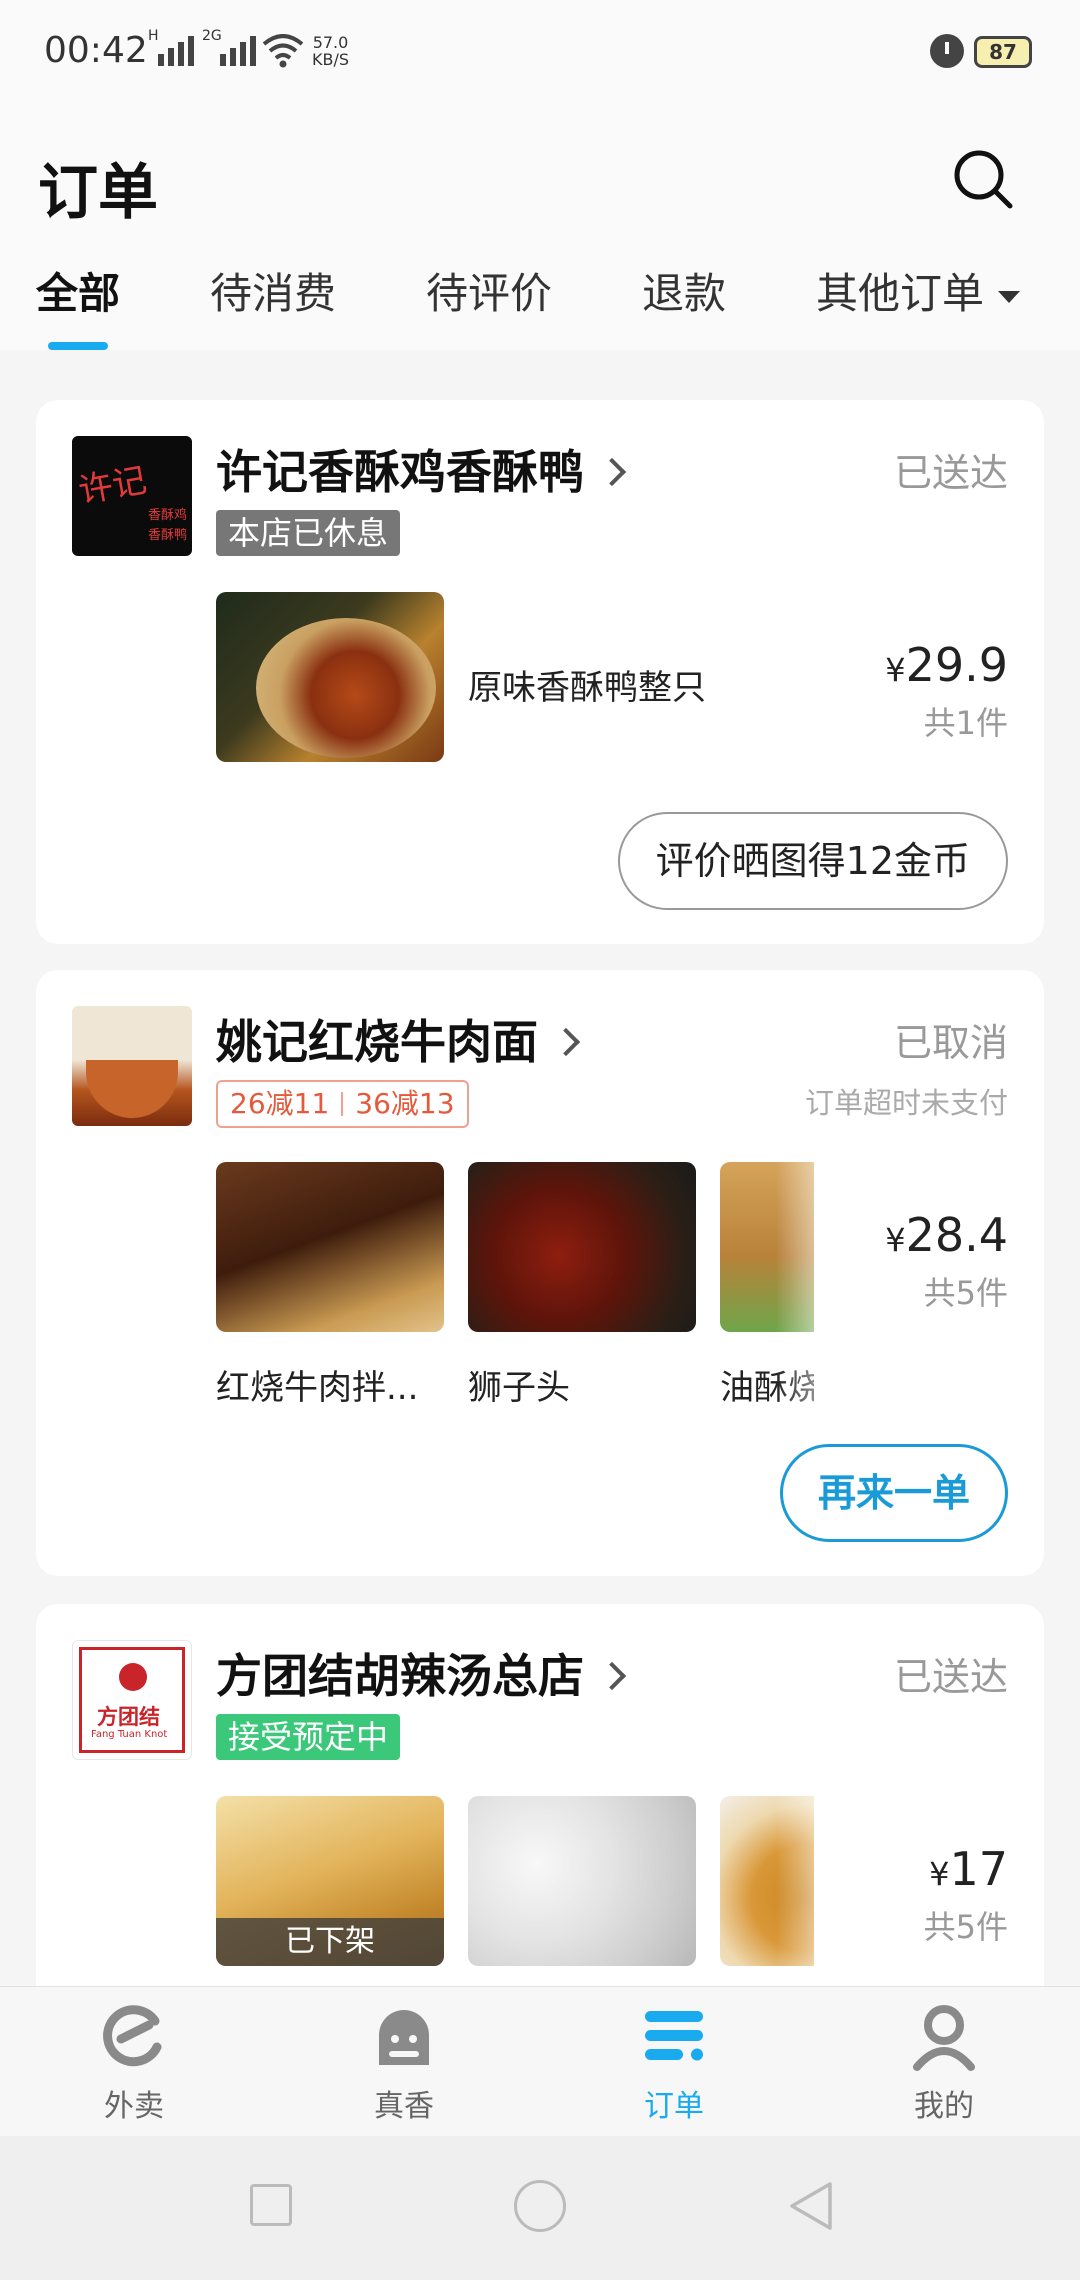  Describe the element at coordinates (212, 36) in the screenshot. I see `signal-type-label-2: 2G` at that location.